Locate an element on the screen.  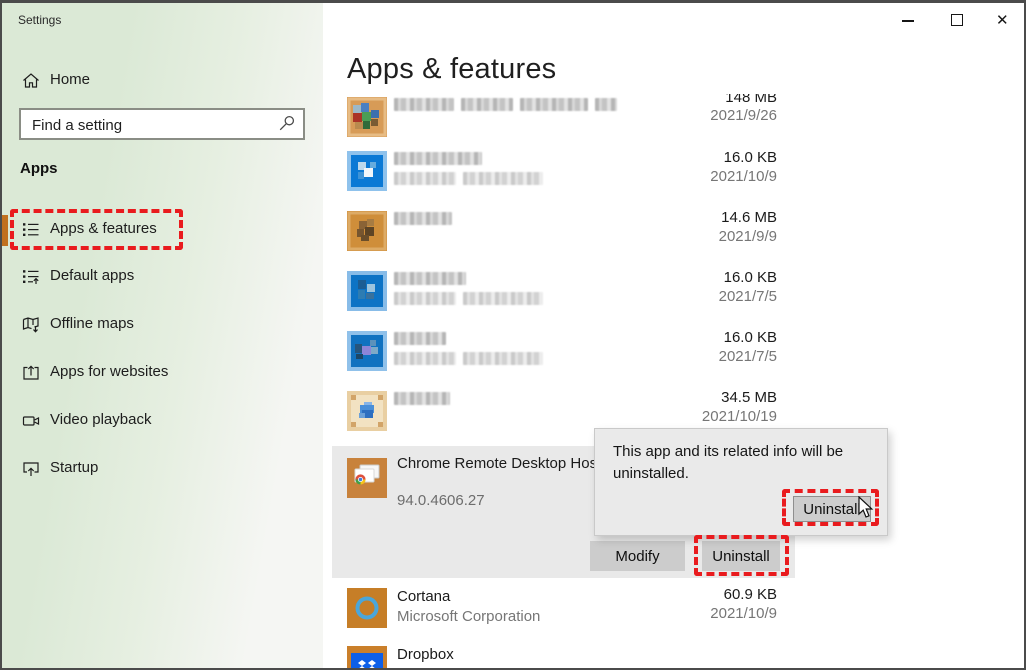
window-title: Settings is located at coordinates (40, 20).